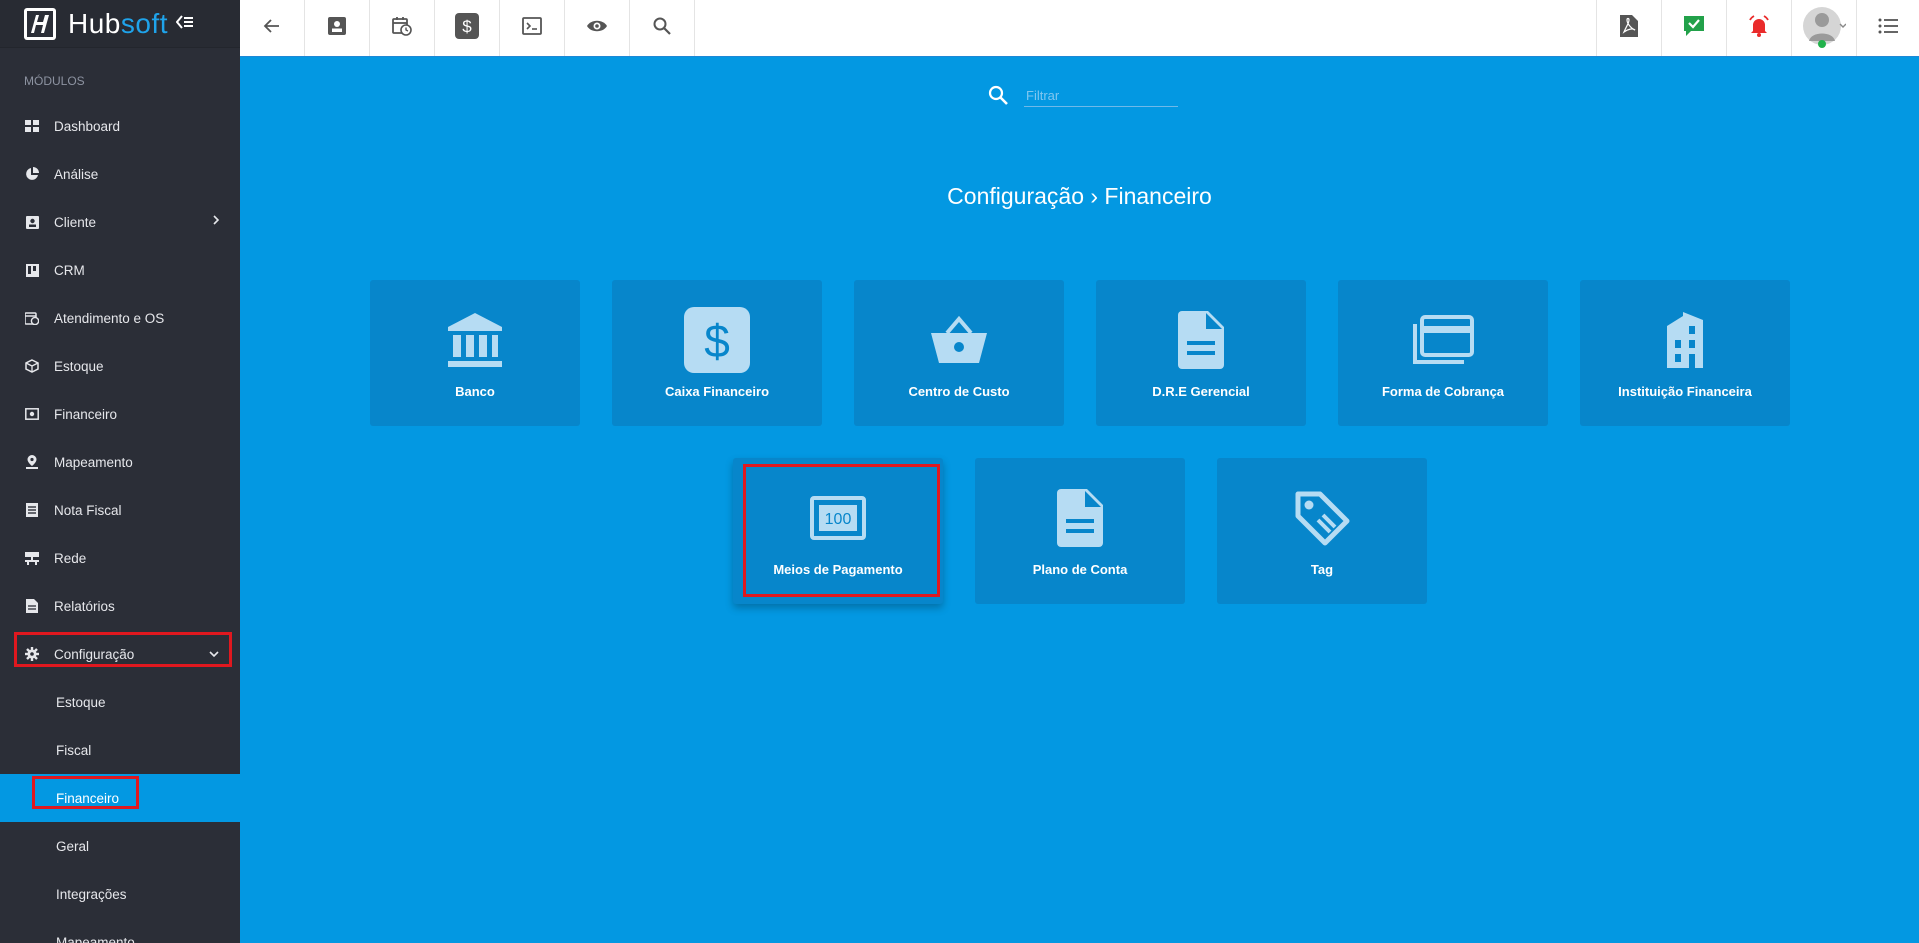 The image size is (1919, 943). What do you see at coordinates (74, 750) in the screenshot?
I see `sidebar-item-label: Fiscal` at bounding box center [74, 750].